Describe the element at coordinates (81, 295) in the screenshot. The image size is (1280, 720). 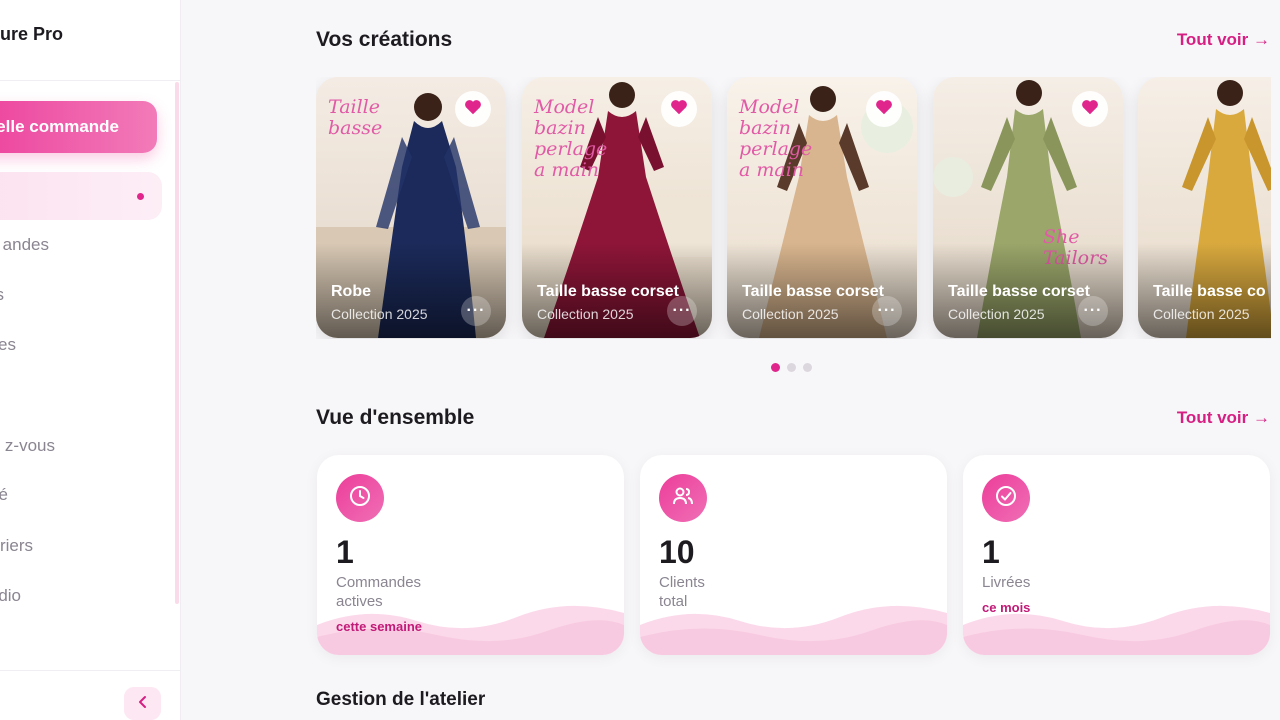
I see `sidebar-item-clients: s` at that location.